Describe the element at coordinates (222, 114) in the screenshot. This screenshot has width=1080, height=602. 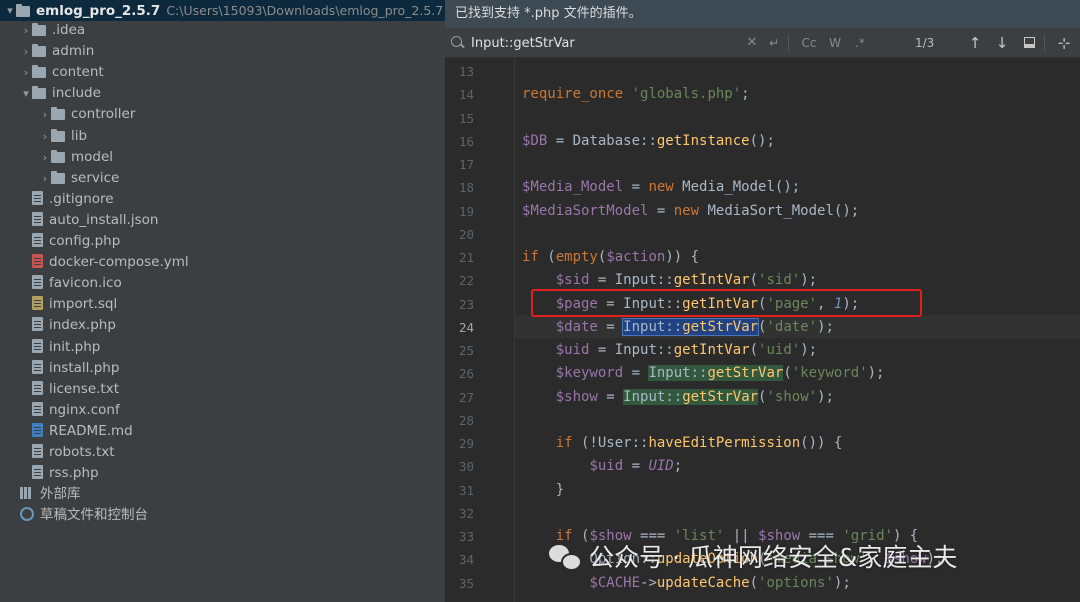
I see `tree-item: › controller` at that location.